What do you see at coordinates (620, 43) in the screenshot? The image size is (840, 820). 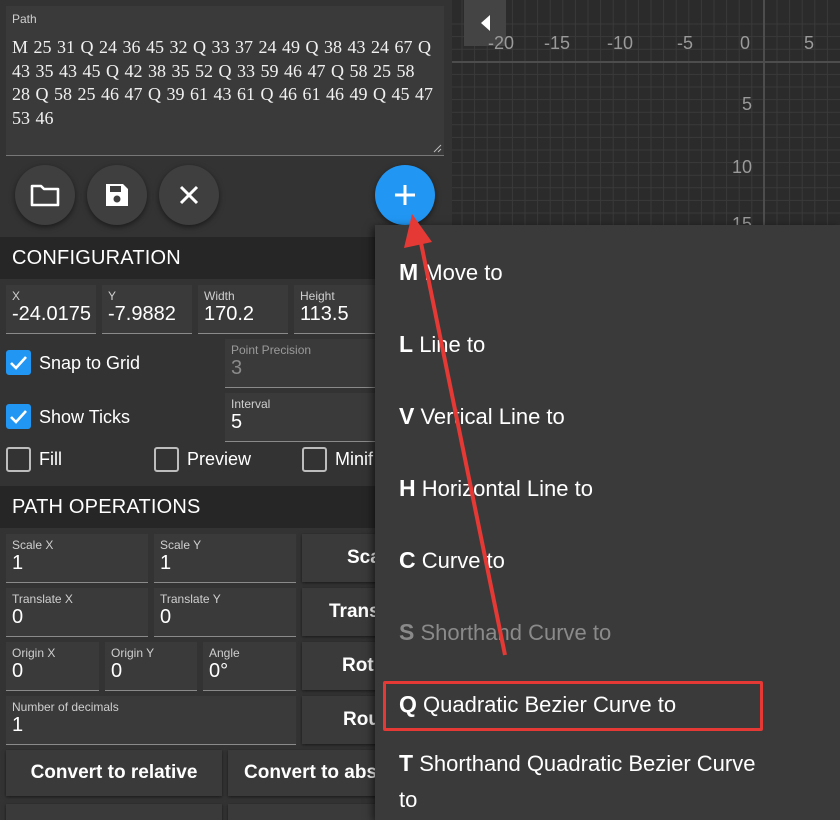 I see `x-tick-label: -10` at bounding box center [620, 43].